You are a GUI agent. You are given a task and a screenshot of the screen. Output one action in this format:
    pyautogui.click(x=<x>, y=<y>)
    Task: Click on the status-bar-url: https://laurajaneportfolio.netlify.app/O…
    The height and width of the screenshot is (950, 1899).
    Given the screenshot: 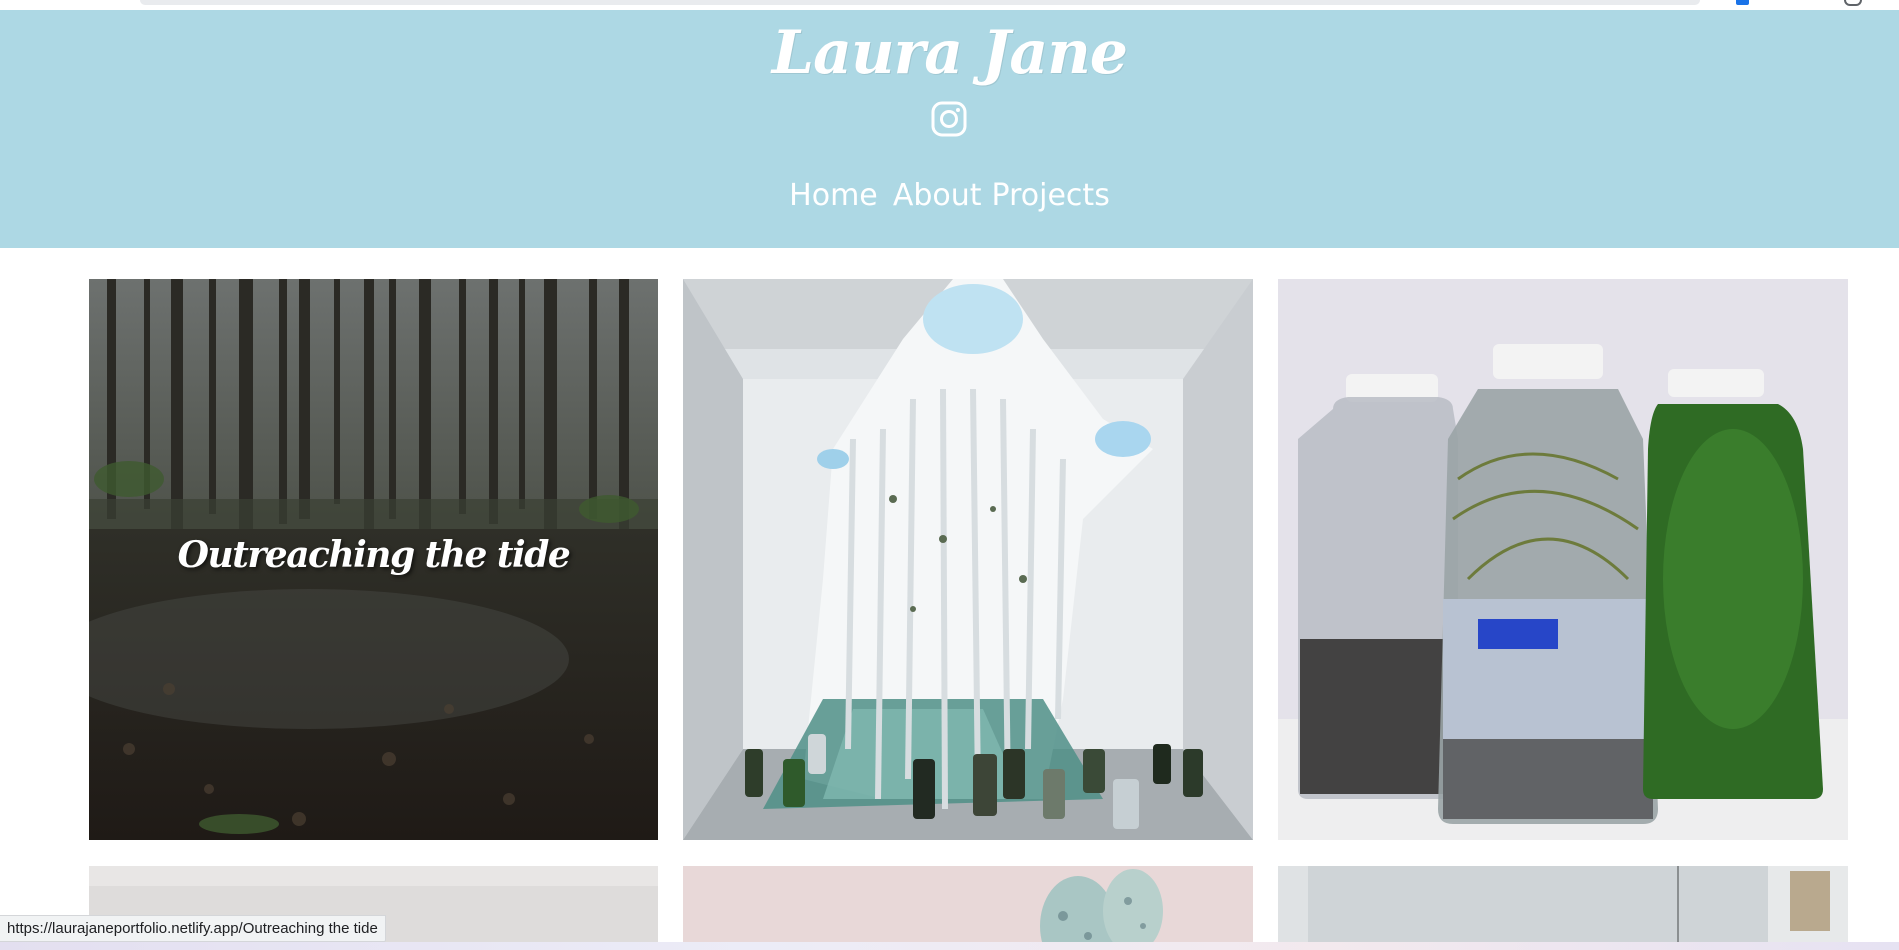 What is the action you would take?
    pyautogui.click(x=193, y=928)
    